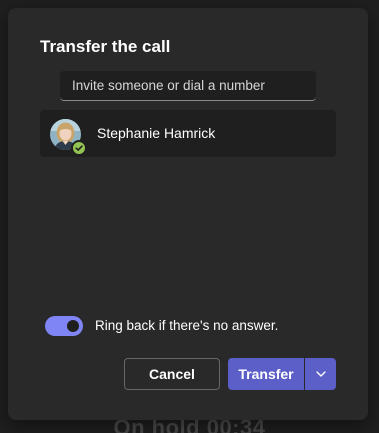 The height and width of the screenshot is (433, 379). Describe the element at coordinates (188, 86) in the screenshot. I see `invite-search-input` at that location.